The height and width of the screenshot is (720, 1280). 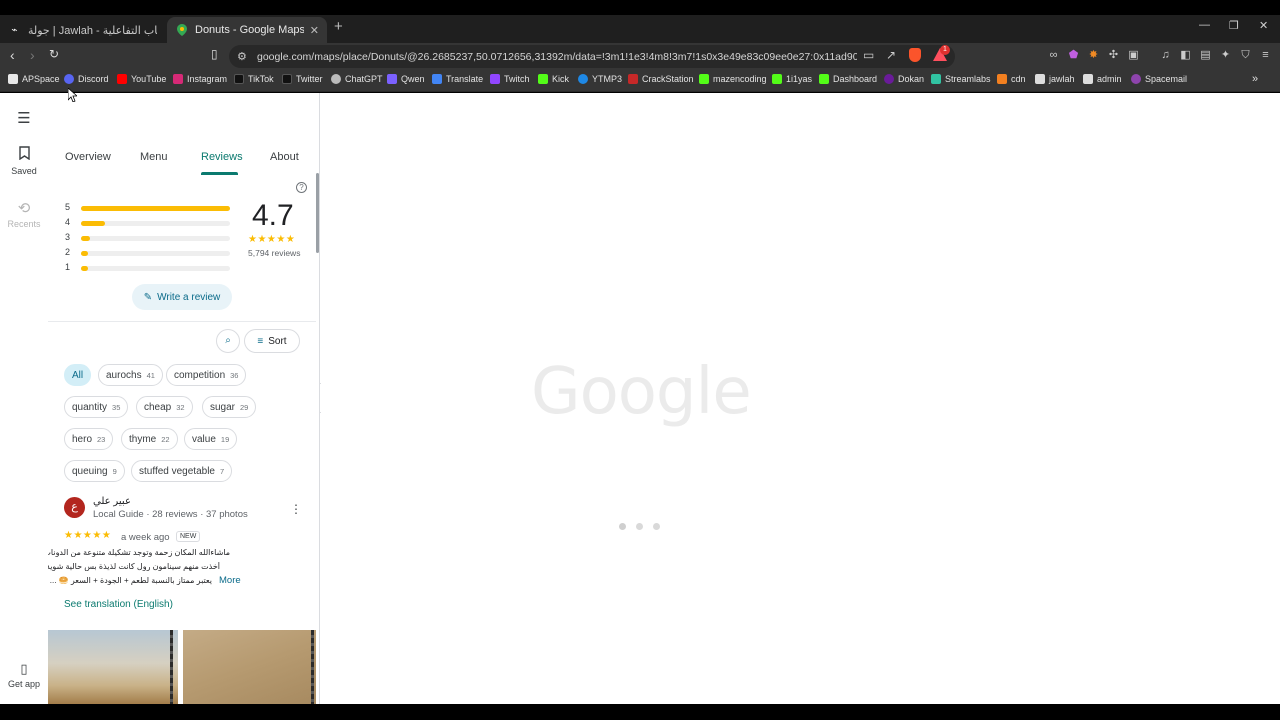 What do you see at coordinates (149, 268) in the screenshot?
I see `histogram-row-1: 1` at bounding box center [149, 268].